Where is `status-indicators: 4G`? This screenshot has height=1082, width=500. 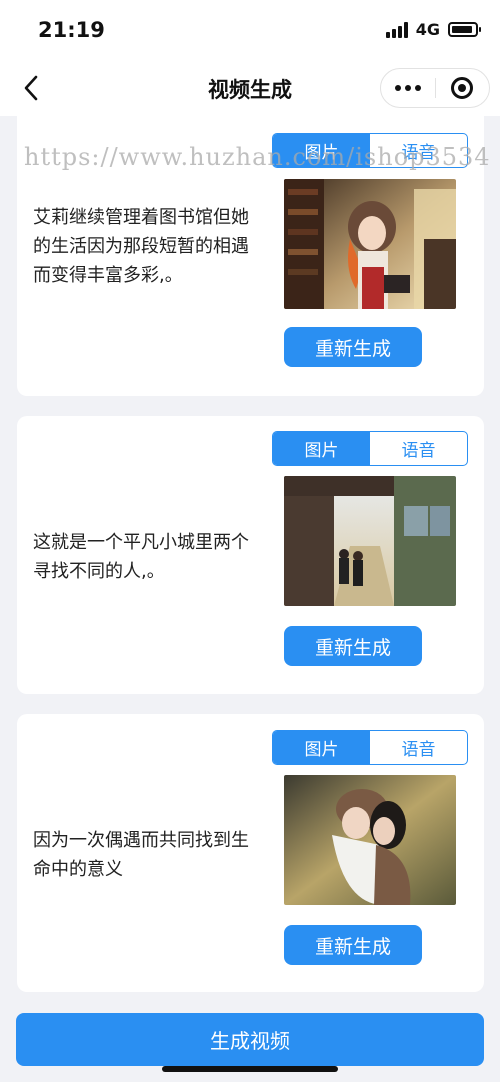
status-indicators: 4G is located at coordinates (433, 29).